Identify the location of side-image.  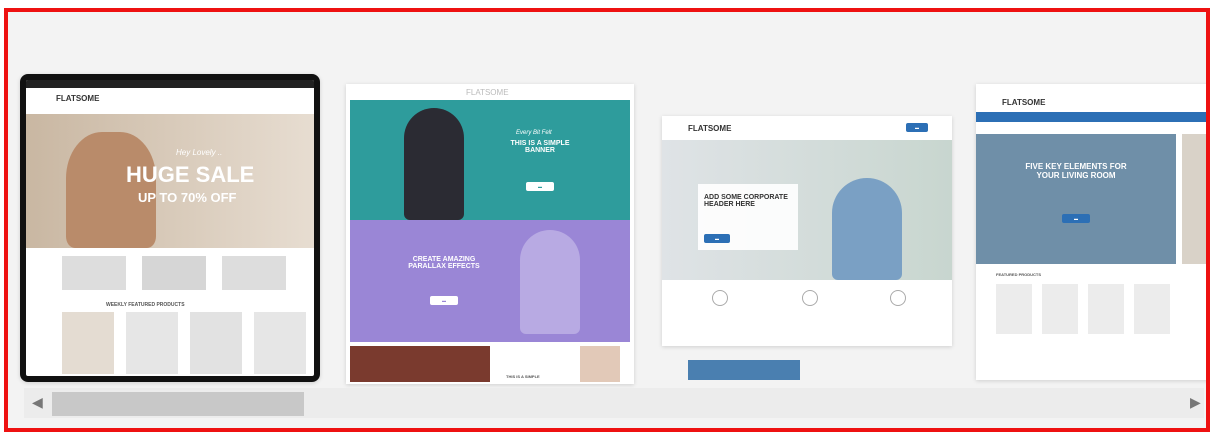
(1194, 199).